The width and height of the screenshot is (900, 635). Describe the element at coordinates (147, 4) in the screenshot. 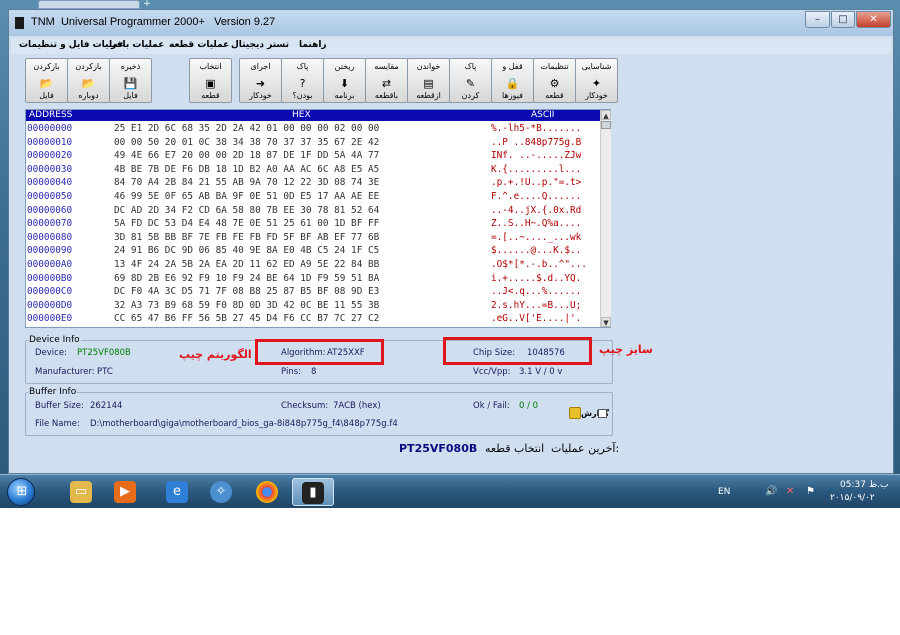

I see `new-tab-button: +` at that location.